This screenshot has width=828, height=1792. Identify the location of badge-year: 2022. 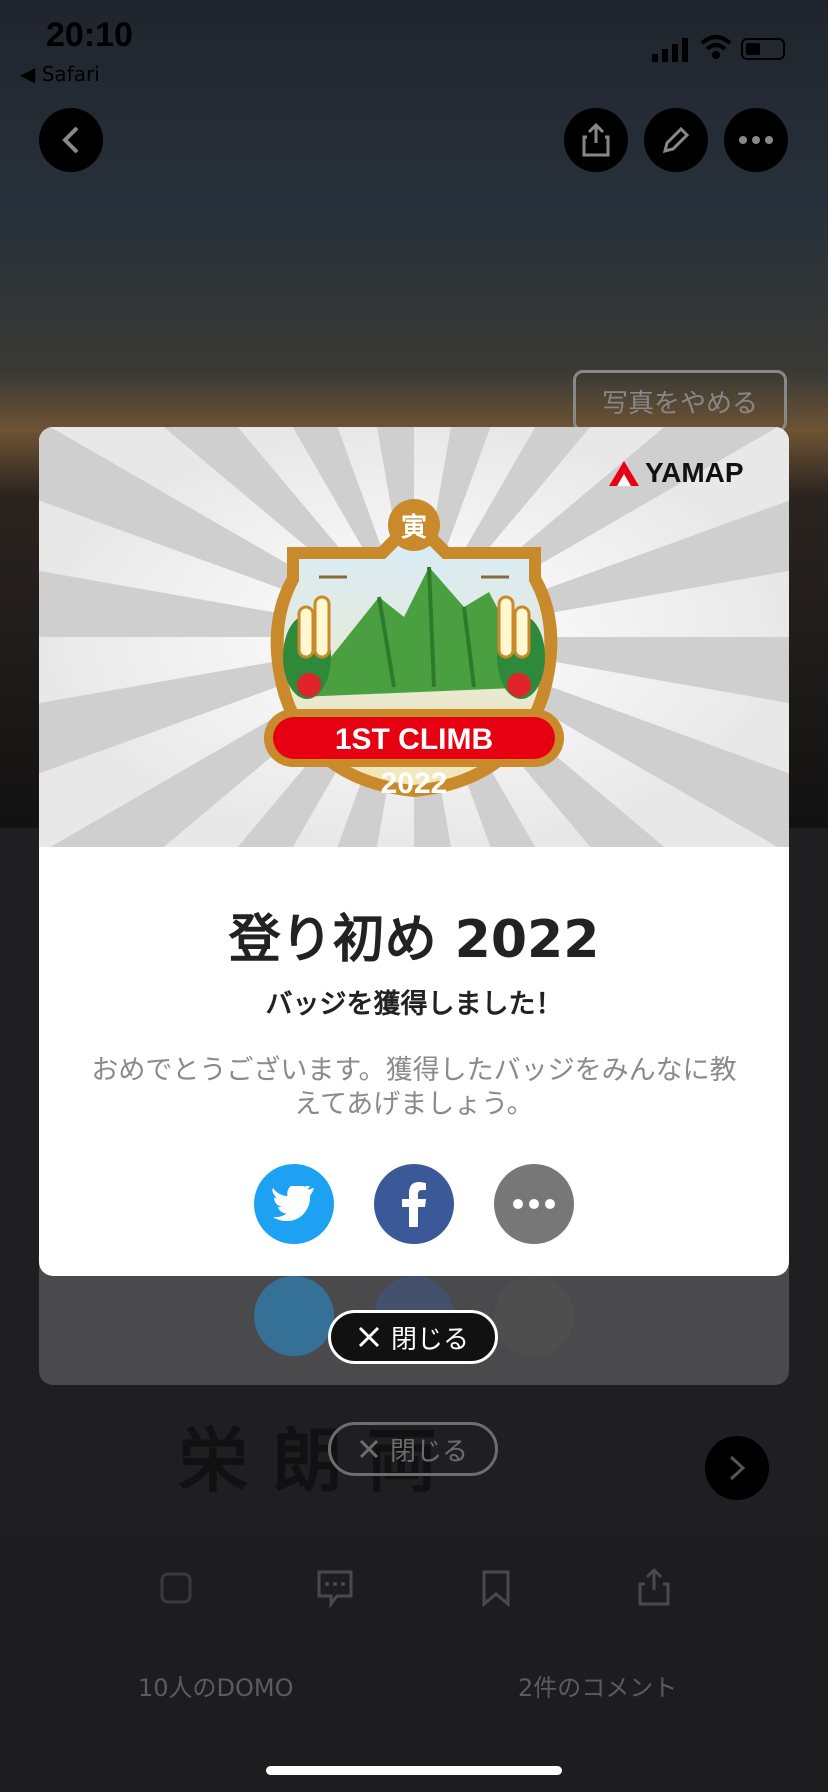
(414, 783).